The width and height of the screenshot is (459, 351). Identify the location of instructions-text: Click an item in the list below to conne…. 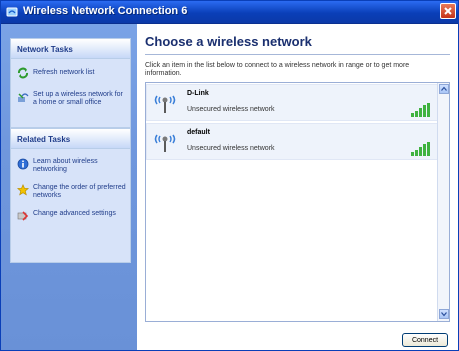
(277, 69).